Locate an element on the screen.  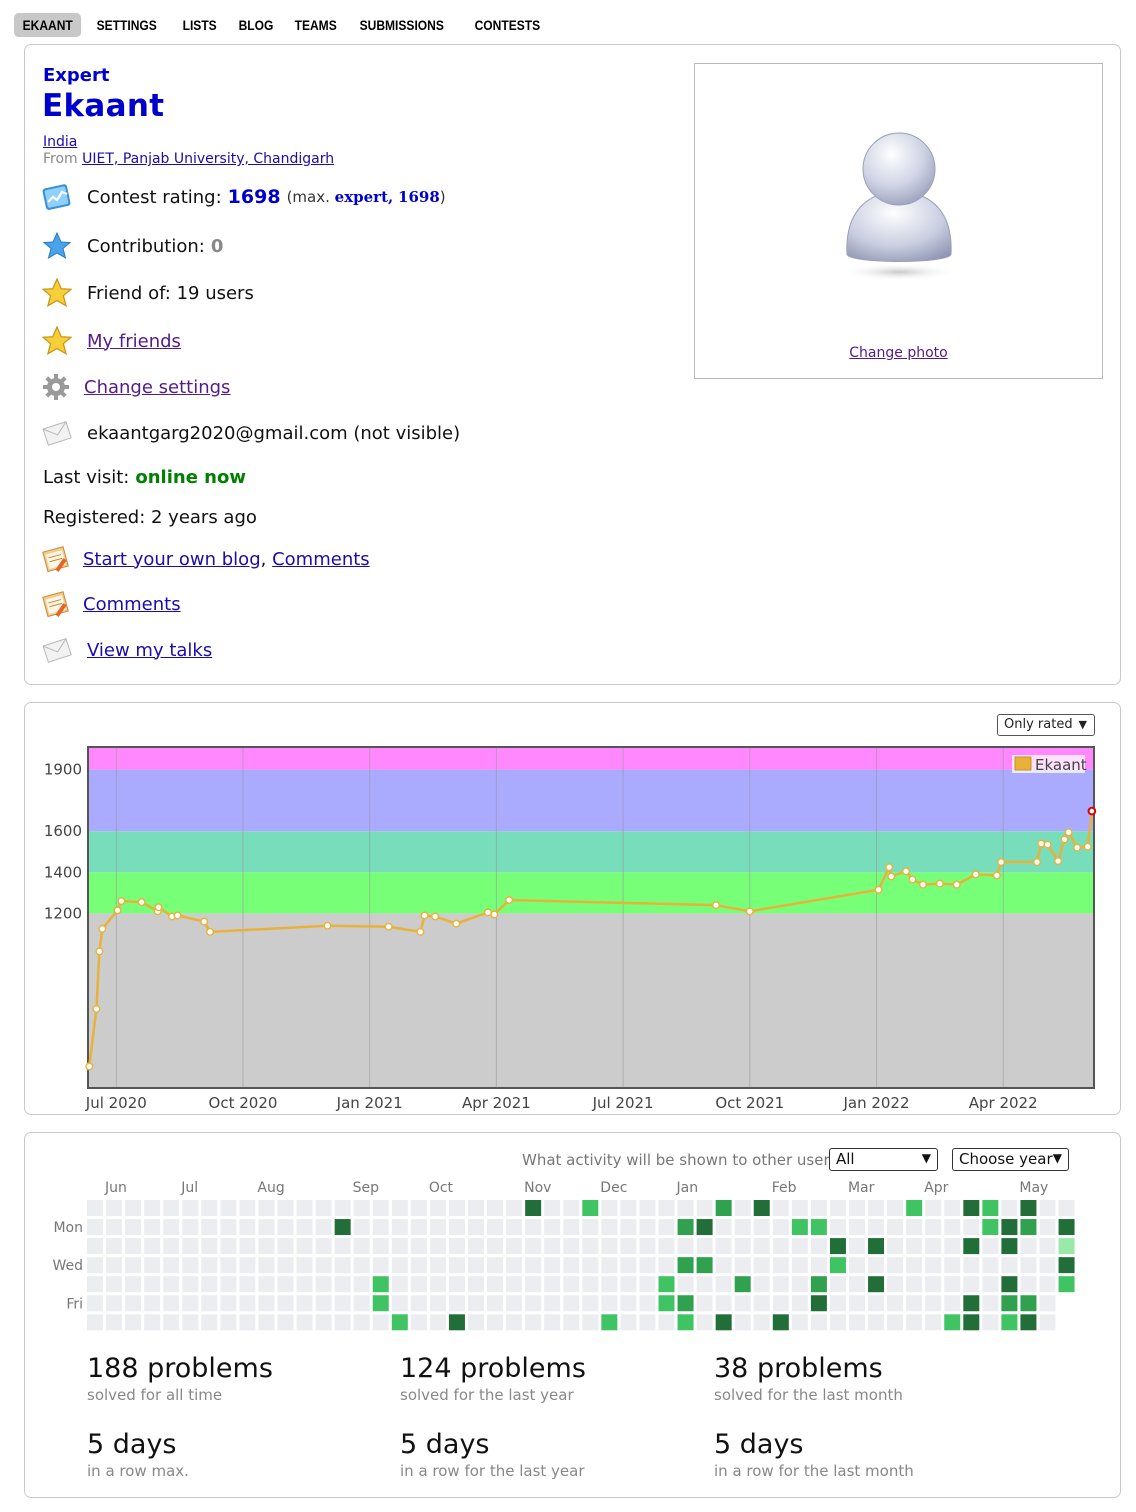
contest-rating-label: Contest rating: is located at coordinates (154, 197).